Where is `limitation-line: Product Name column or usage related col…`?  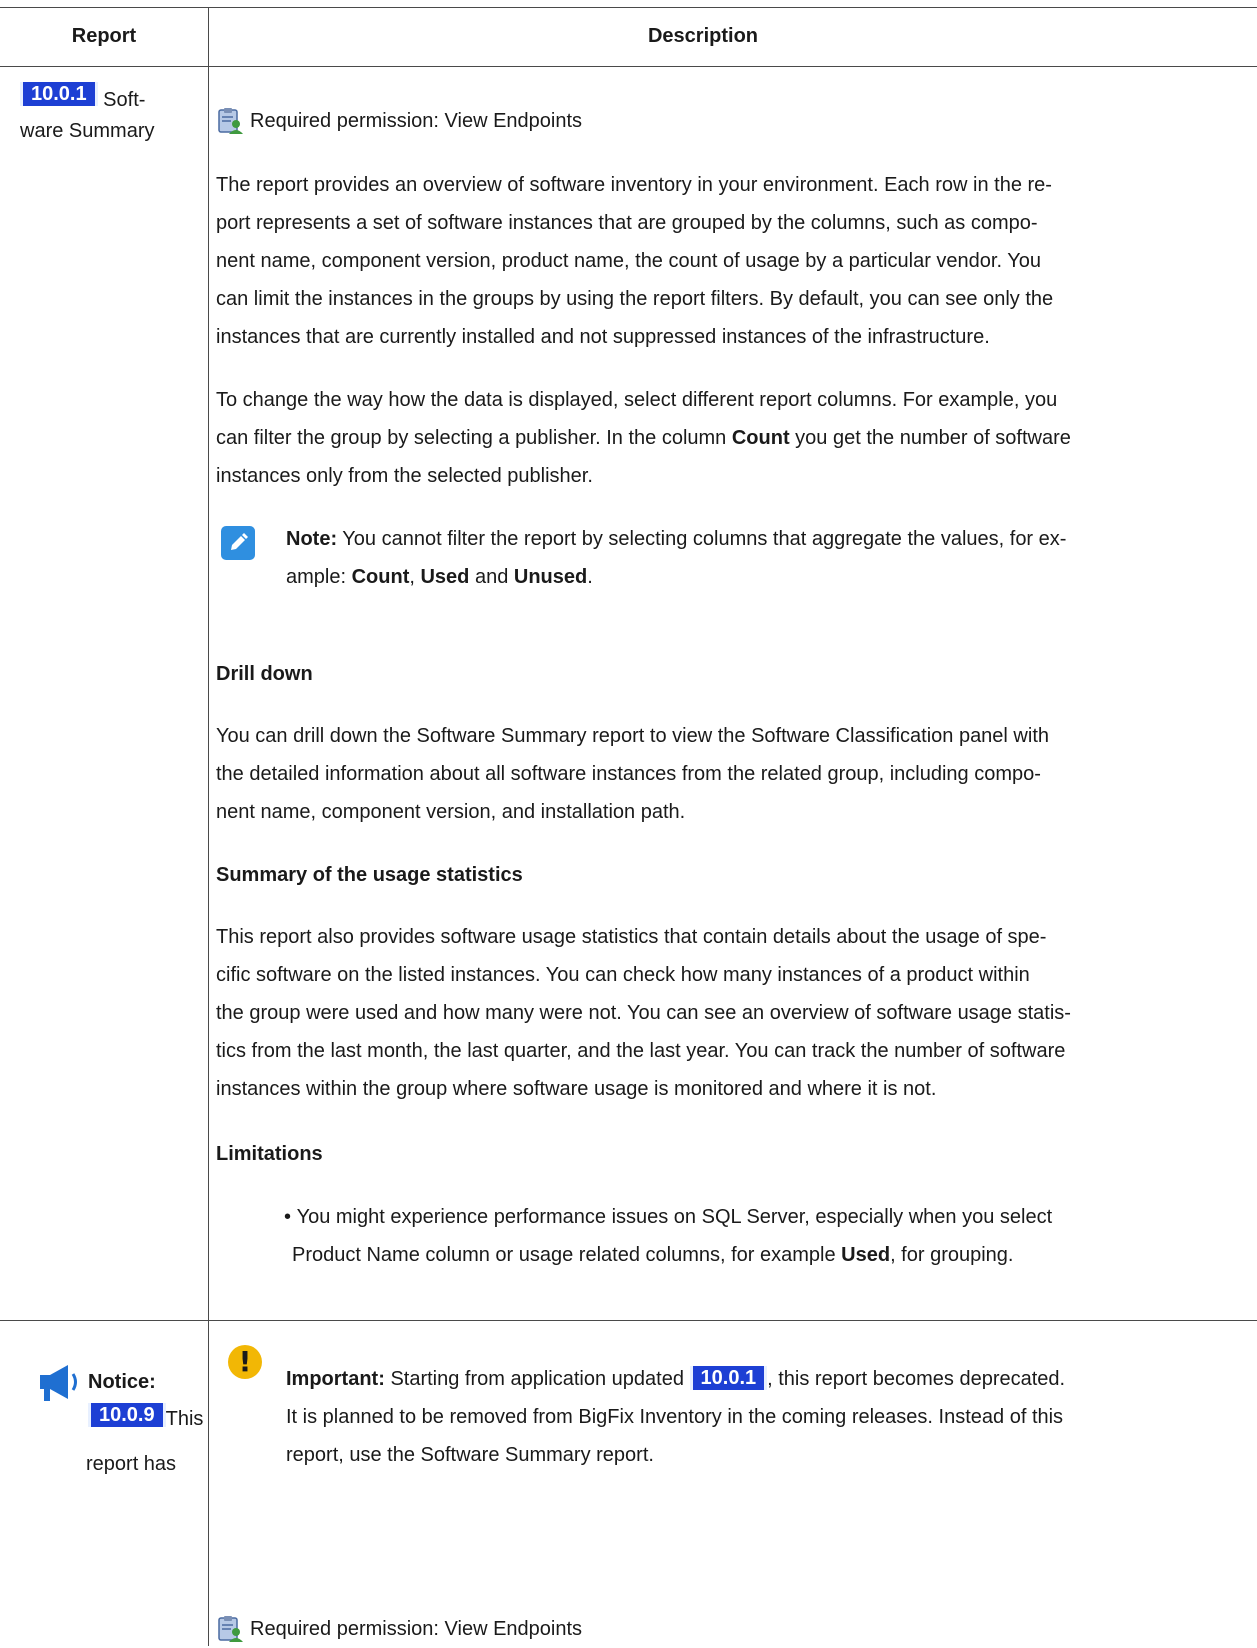 limitation-line: Product Name column or usage related col… is located at coordinates (764, 1255).